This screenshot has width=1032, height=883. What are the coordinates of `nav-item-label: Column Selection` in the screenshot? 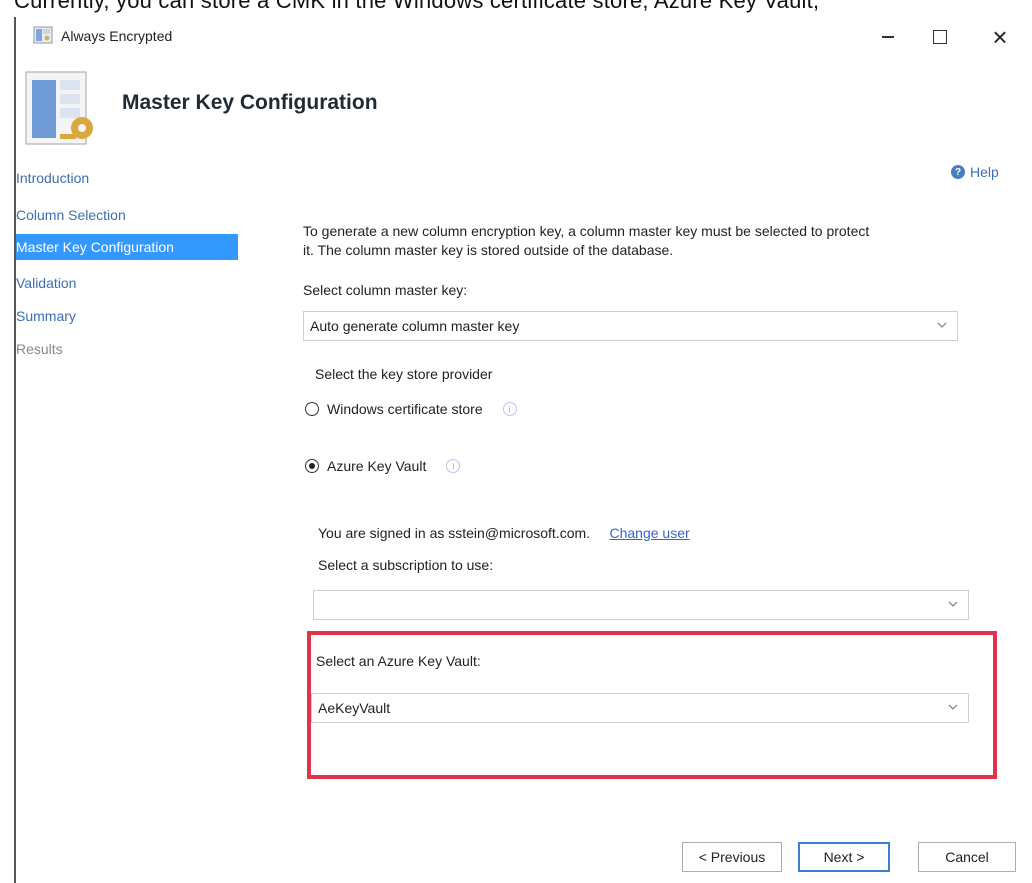 It's located at (71, 215).